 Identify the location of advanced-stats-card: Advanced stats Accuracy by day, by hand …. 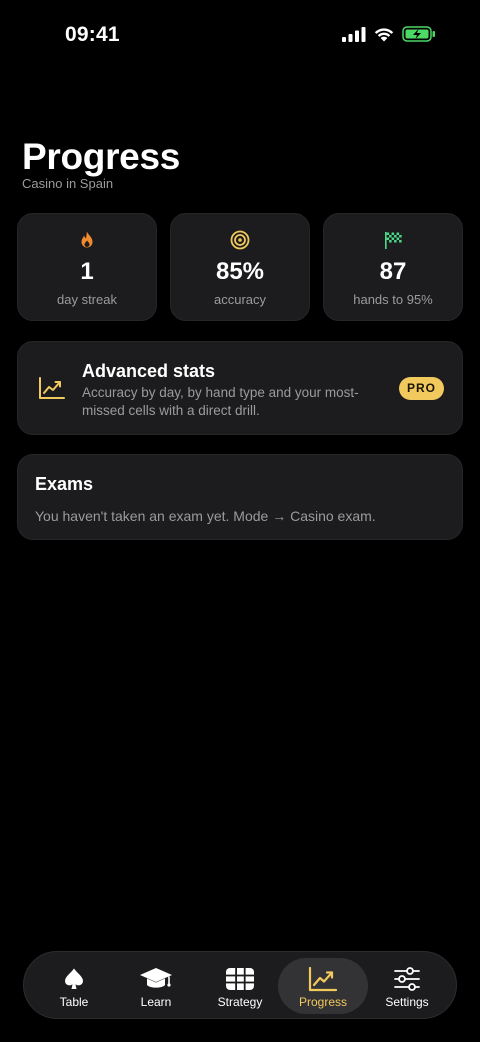
(240, 388).